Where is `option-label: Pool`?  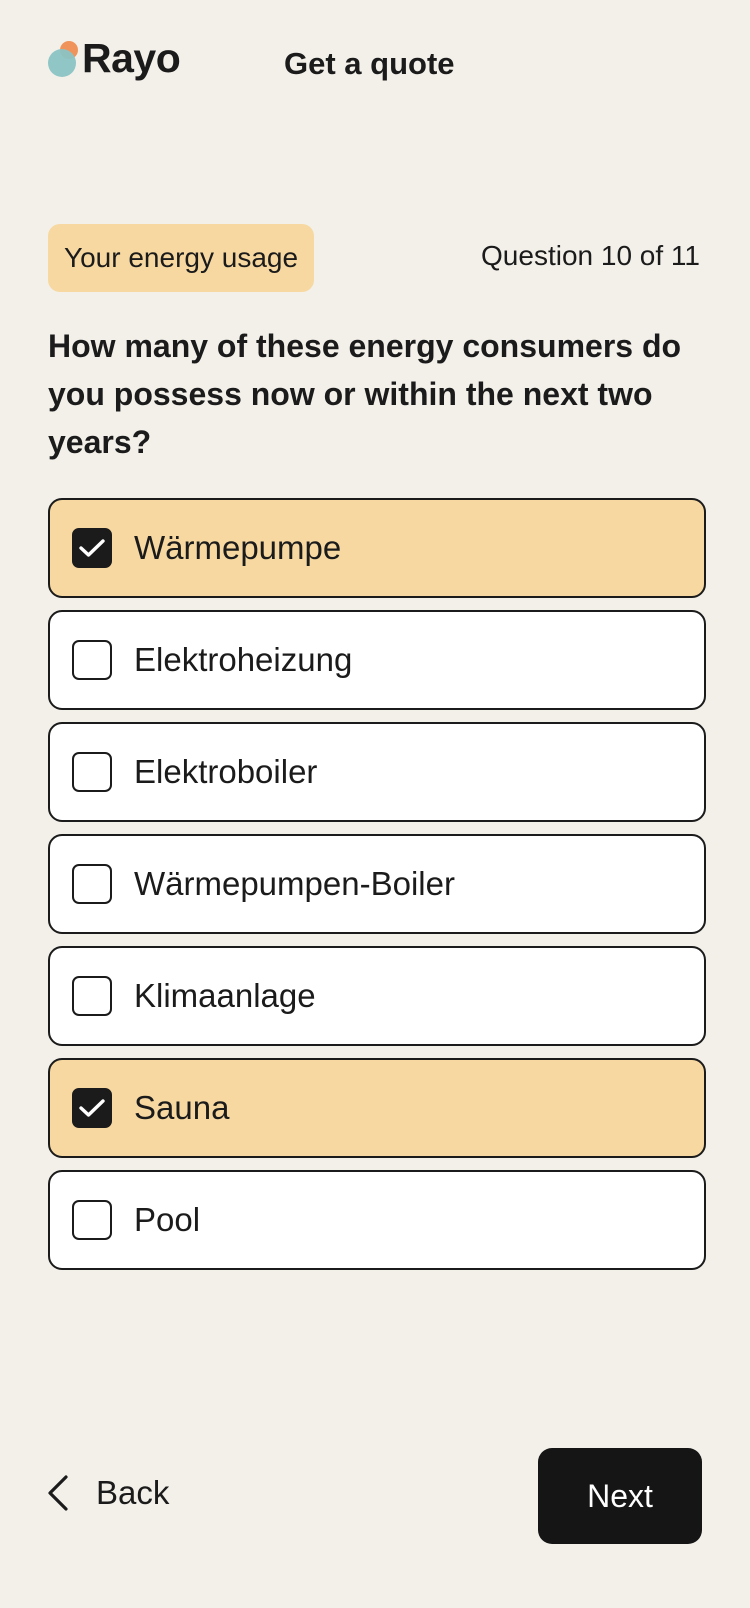
option-label: Pool is located at coordinates (167, 1219).